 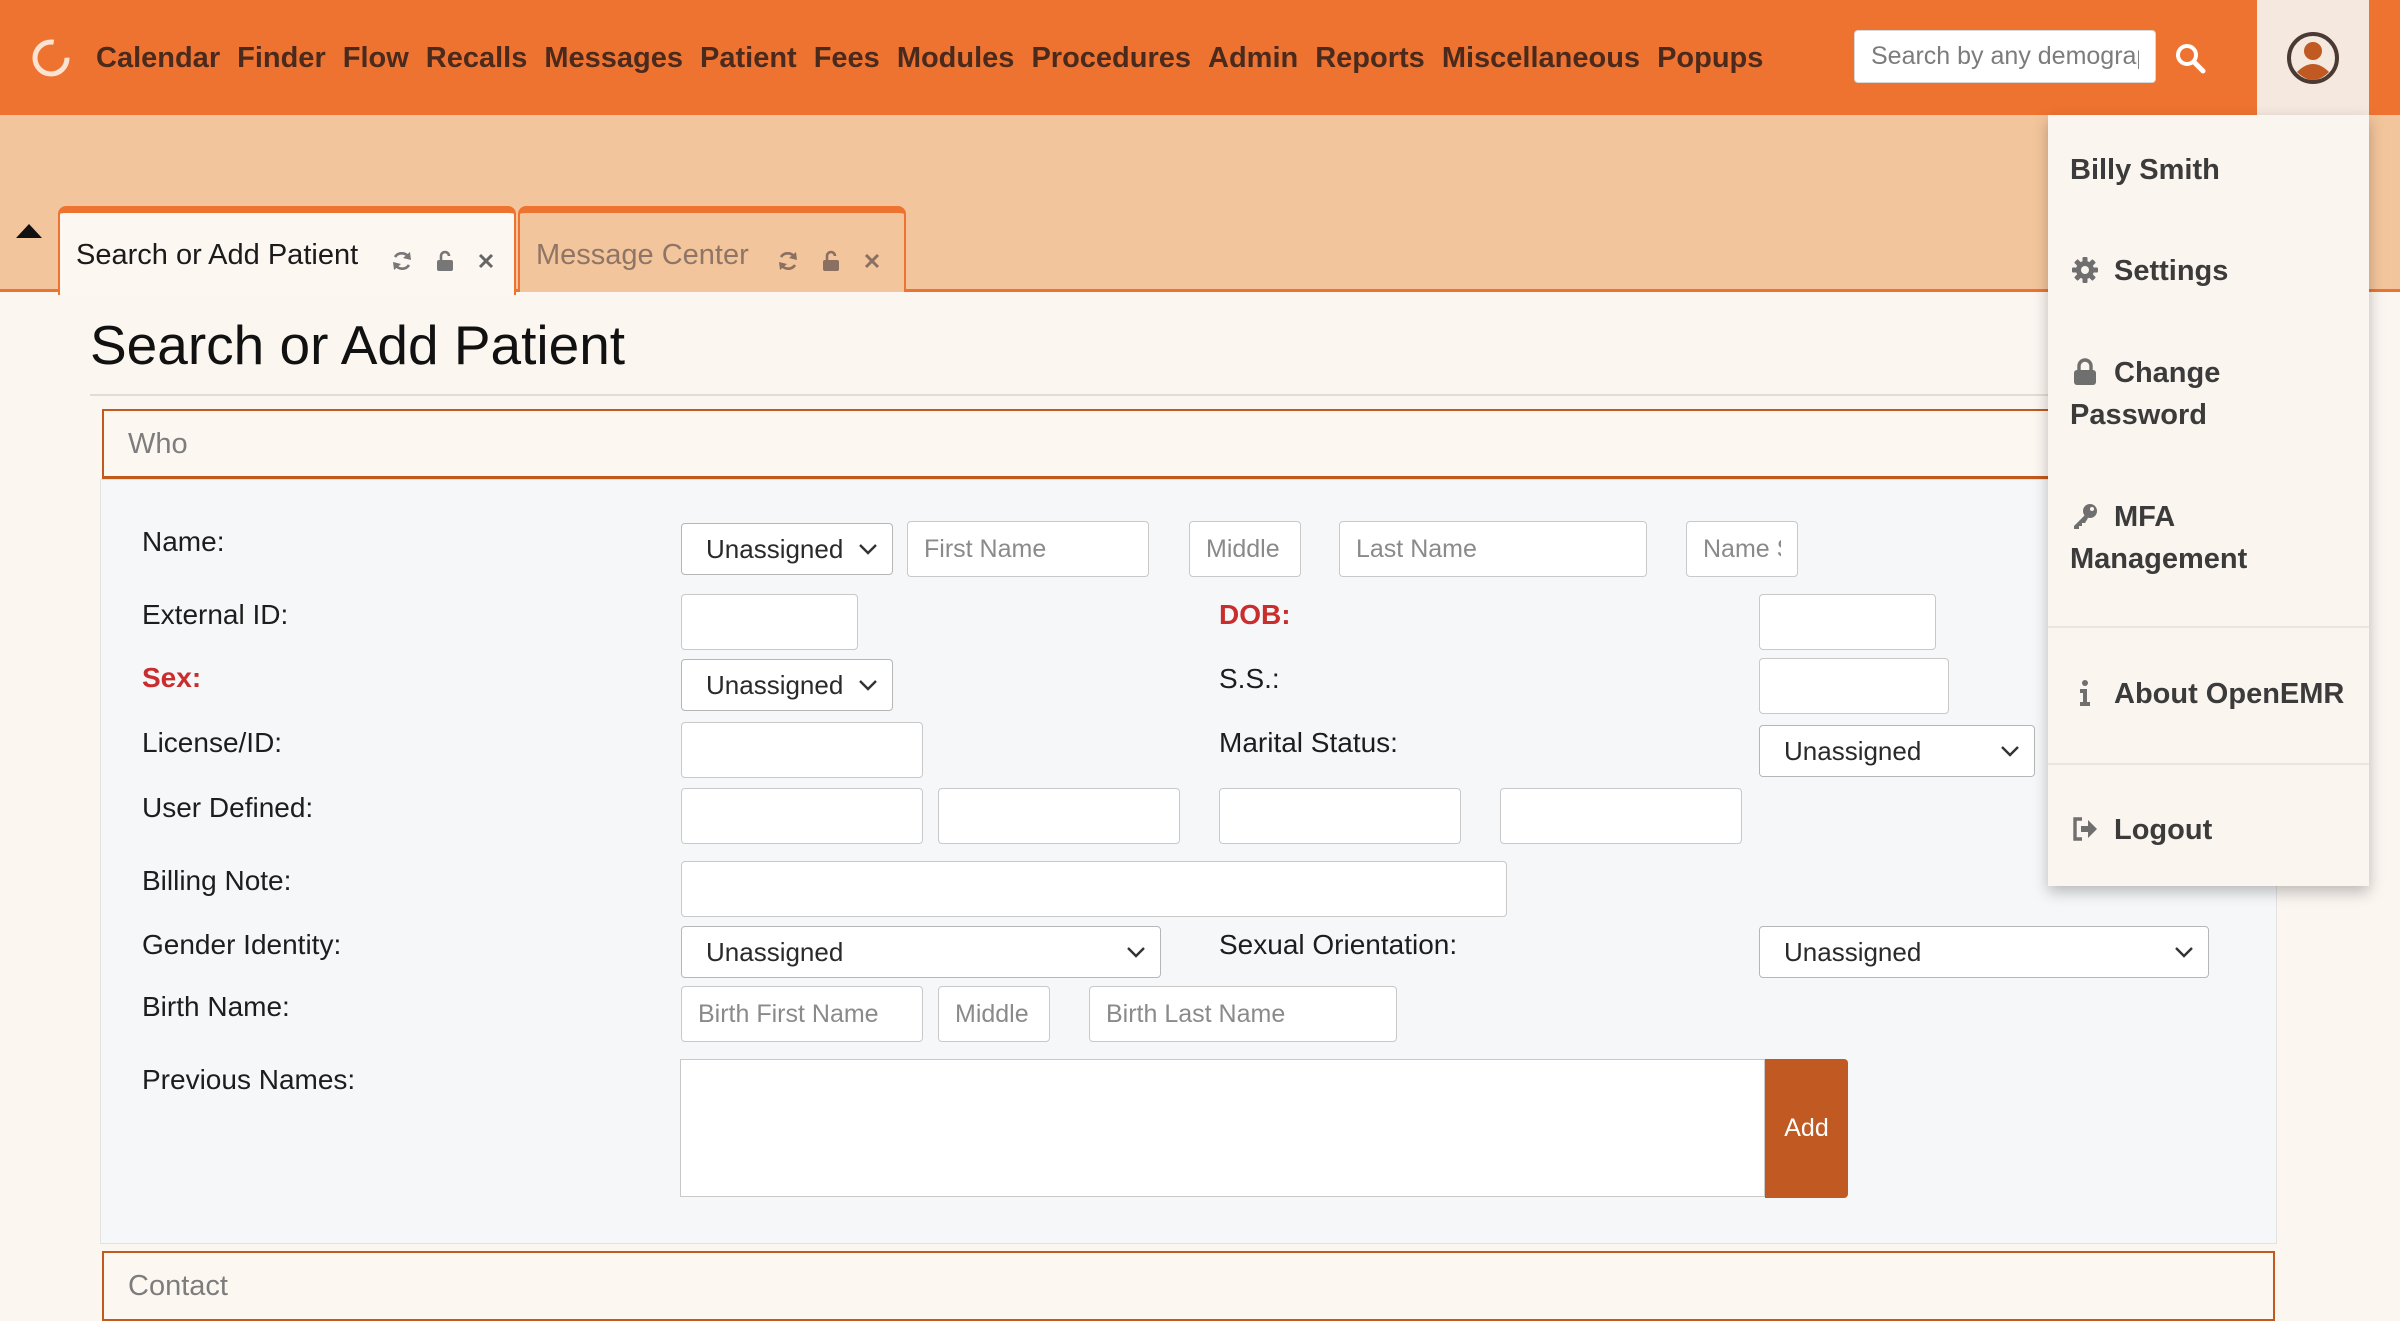 I want to click on user-defined-2-input, so click(x=1059, y=816).